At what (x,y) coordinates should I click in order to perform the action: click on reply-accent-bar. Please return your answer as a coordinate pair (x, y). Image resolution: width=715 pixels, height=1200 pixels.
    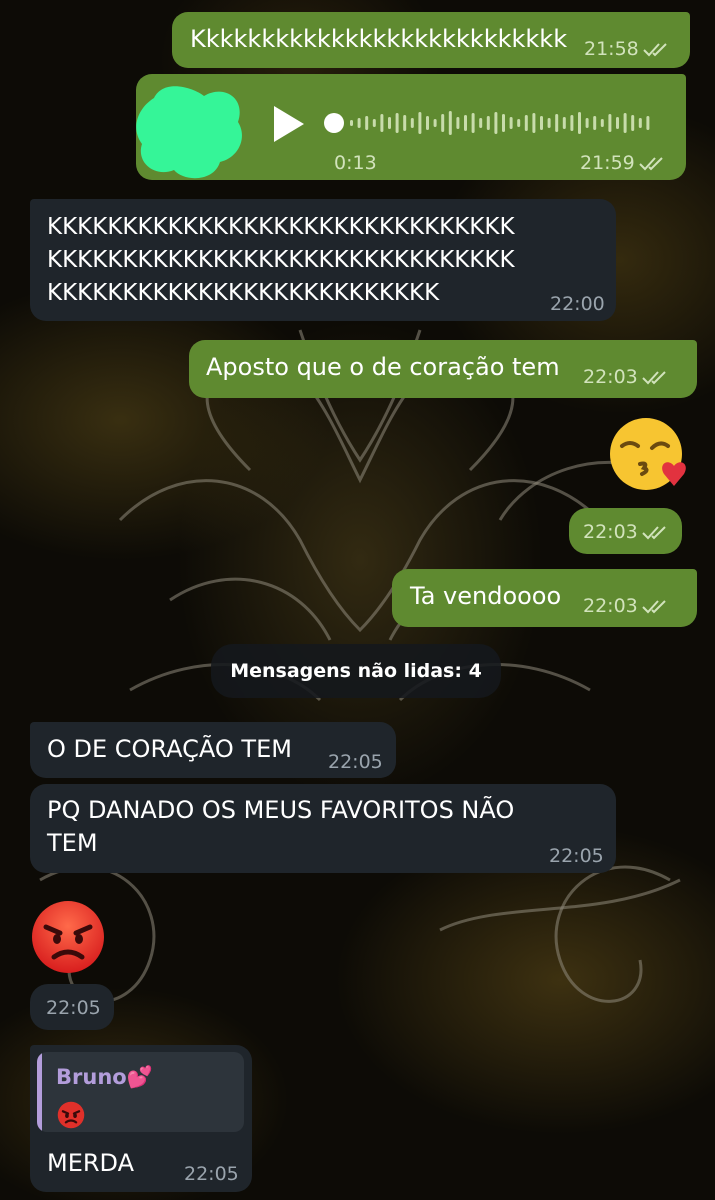
    Looking at the image, I should click on (39, 1092).